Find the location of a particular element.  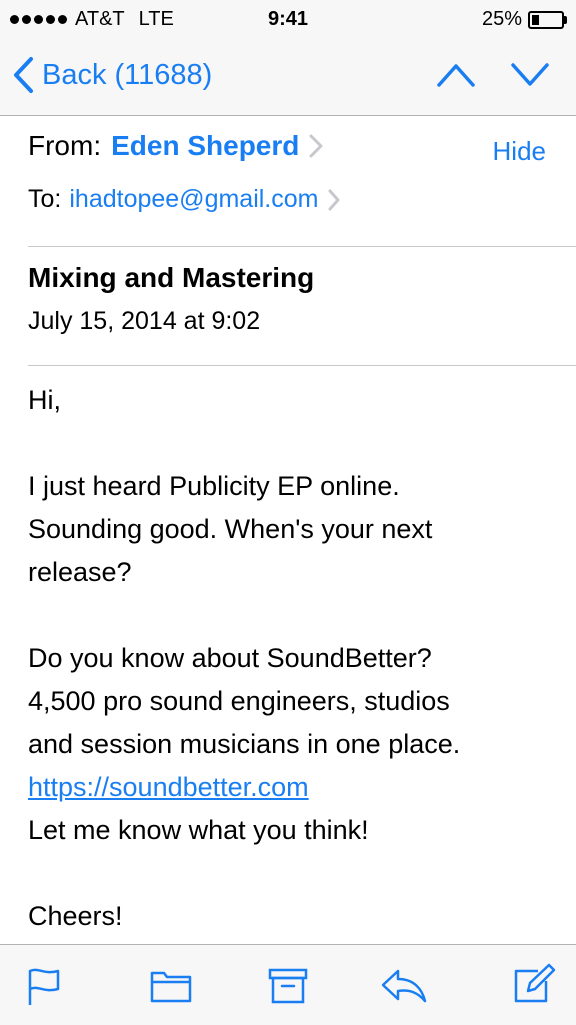

body-line: 4,500 pro sound engineers, studios is located at coordinates (239, 701).